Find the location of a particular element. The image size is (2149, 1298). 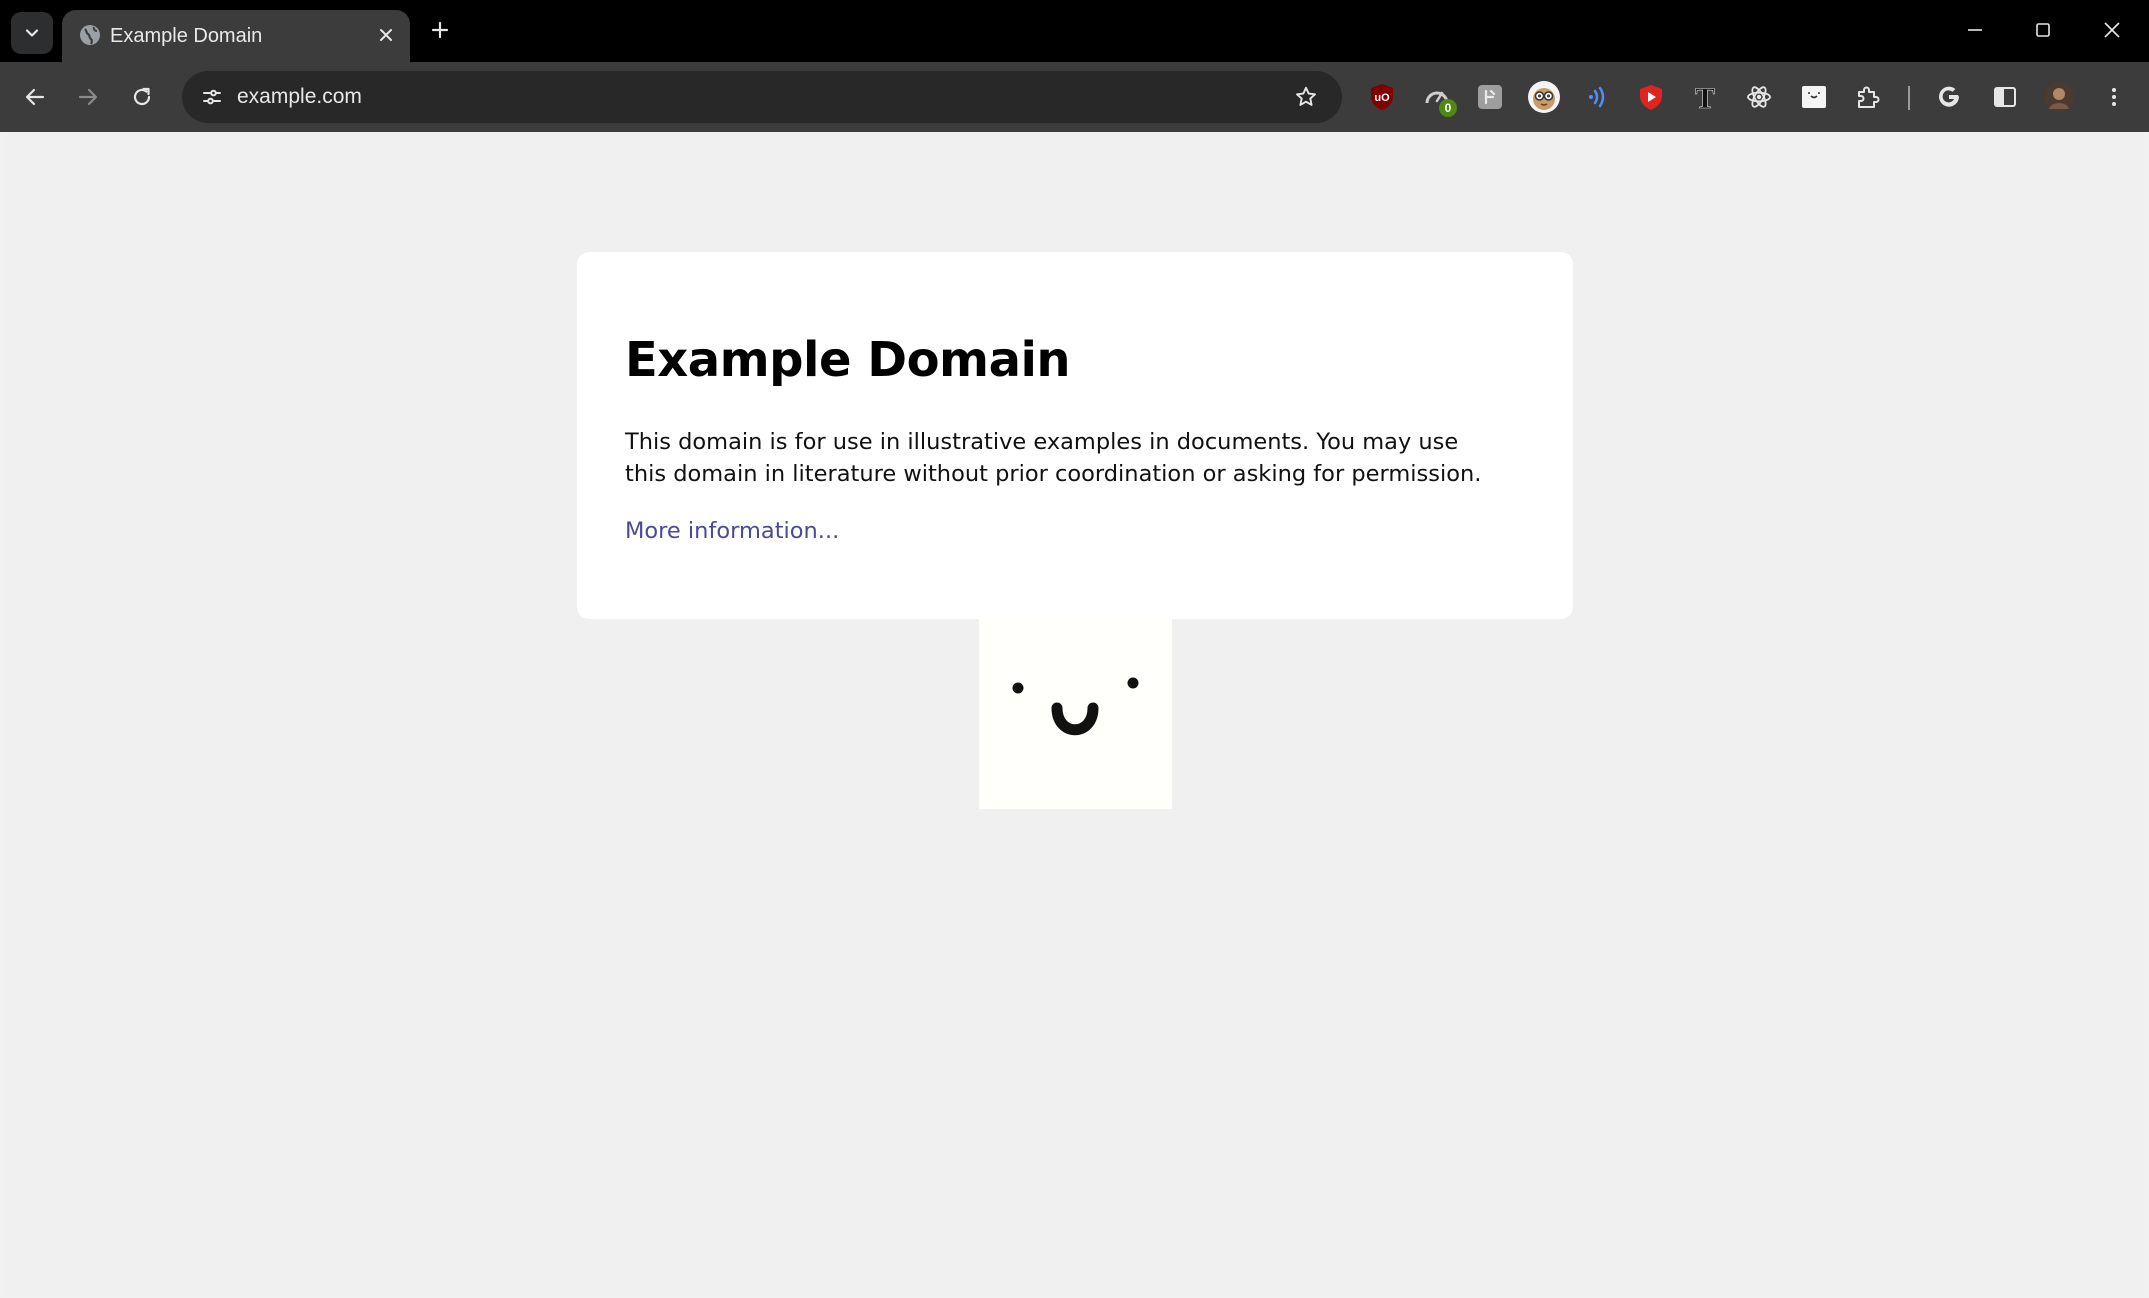

window-close-button is located at coordinates (2112, 30).